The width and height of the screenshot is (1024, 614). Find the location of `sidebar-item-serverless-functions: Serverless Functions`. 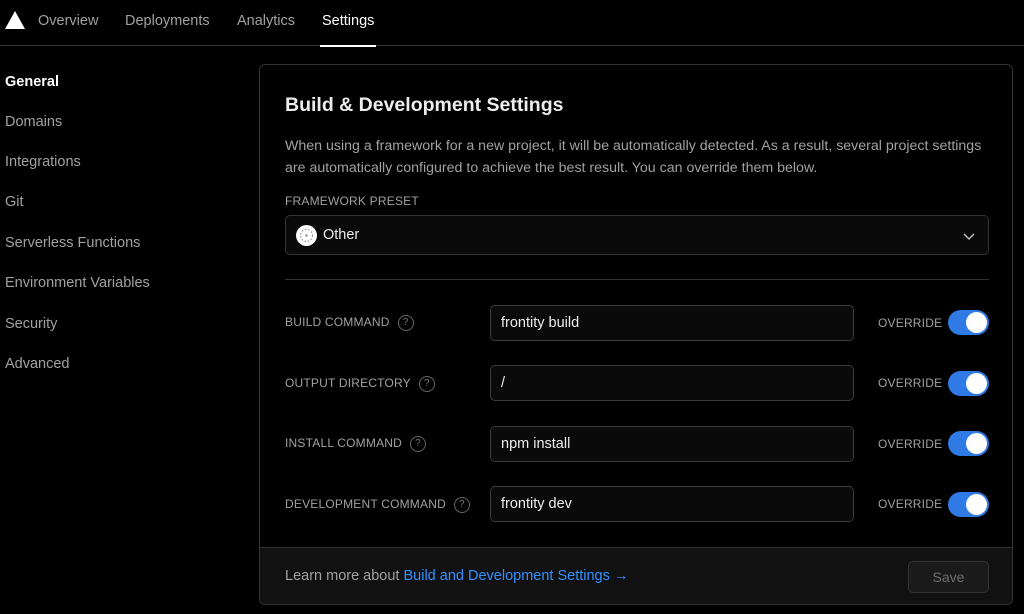

sidebar-item-serverless-functions: Serverless Functions is located at coordinates (72, 243).